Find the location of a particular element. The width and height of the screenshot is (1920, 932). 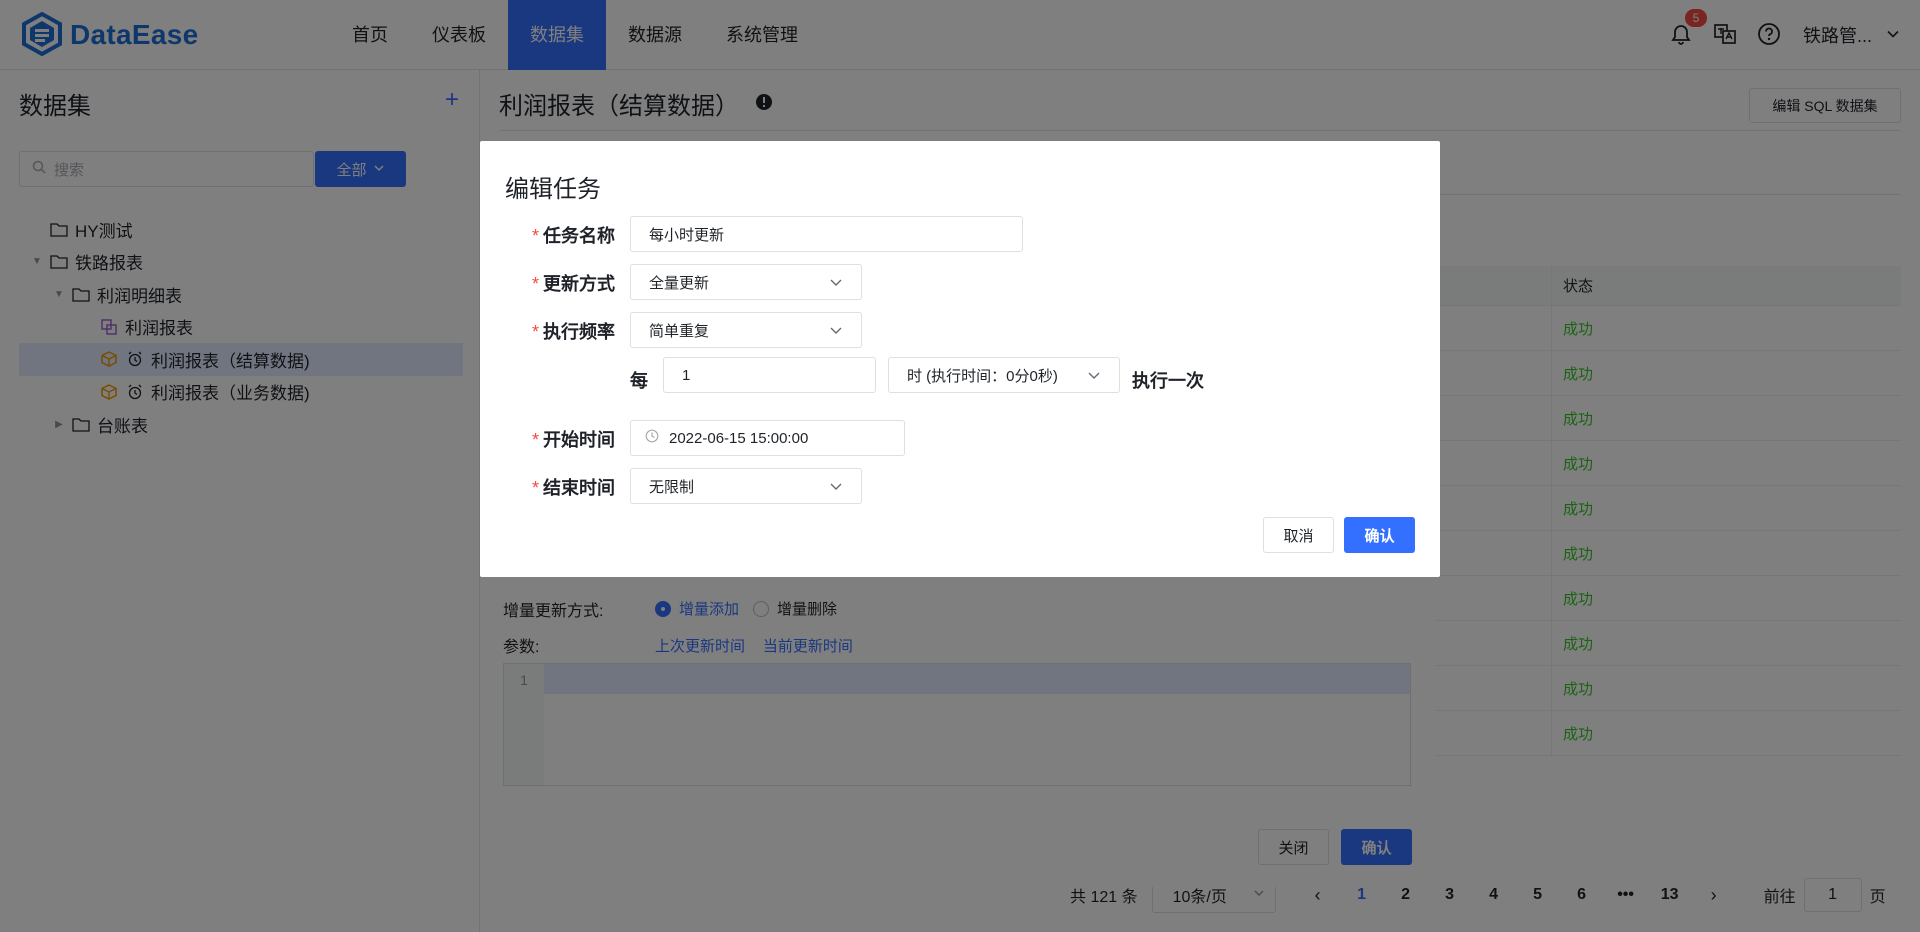

start-time-picker: 2022-06-15 15:00:00 is located at coordinates (767, 438).